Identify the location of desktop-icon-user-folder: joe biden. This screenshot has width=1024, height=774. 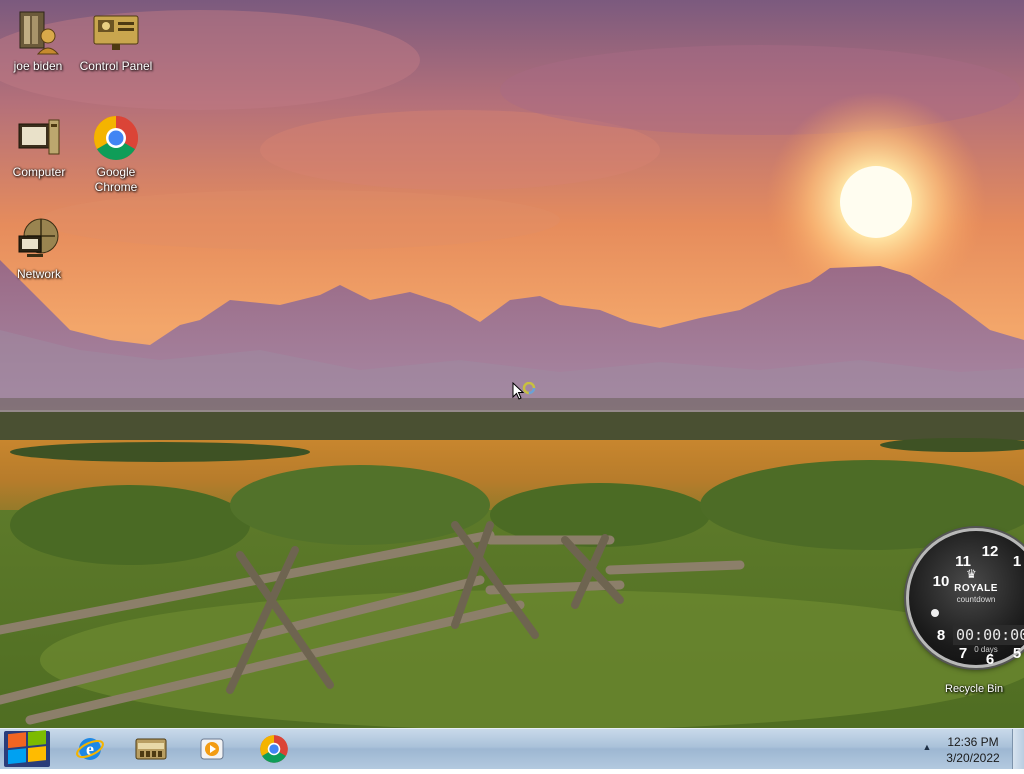
(38, 41).